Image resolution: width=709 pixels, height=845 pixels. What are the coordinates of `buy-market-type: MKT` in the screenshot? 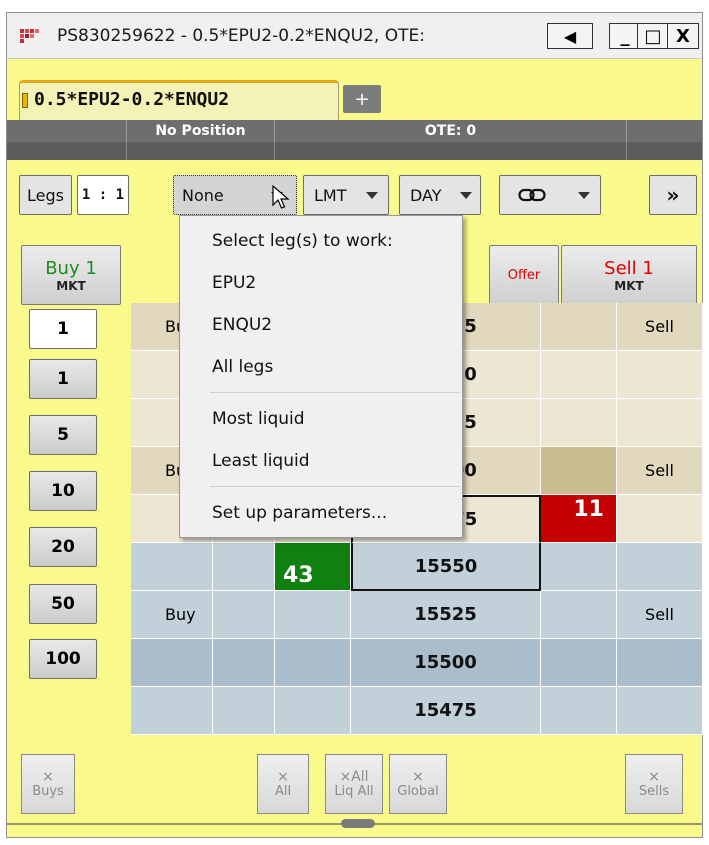 It's located at (71, 285).